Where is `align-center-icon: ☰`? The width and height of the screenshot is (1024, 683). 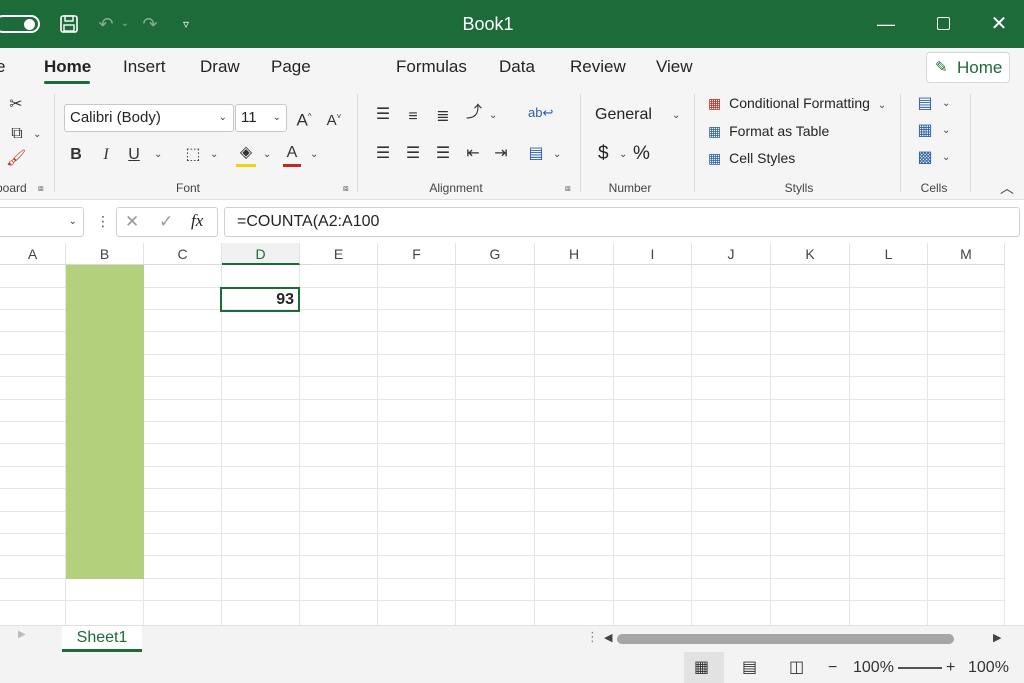
align-center-icon: ☰ is located at coordinates (413, 154).